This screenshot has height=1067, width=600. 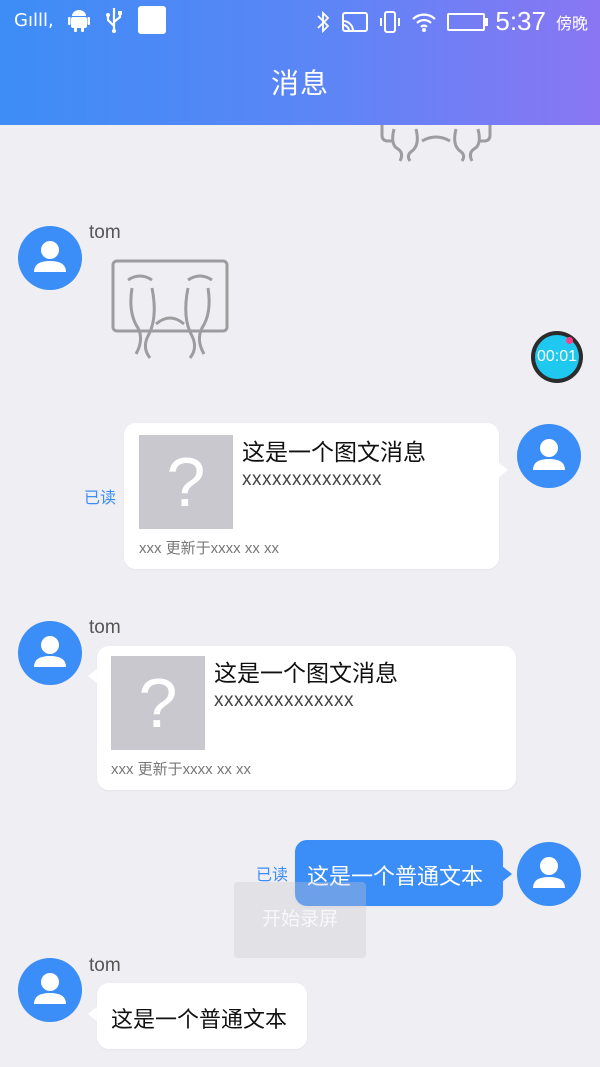 I want to click on read-receipt: 已读, so click(x=100, y=498).